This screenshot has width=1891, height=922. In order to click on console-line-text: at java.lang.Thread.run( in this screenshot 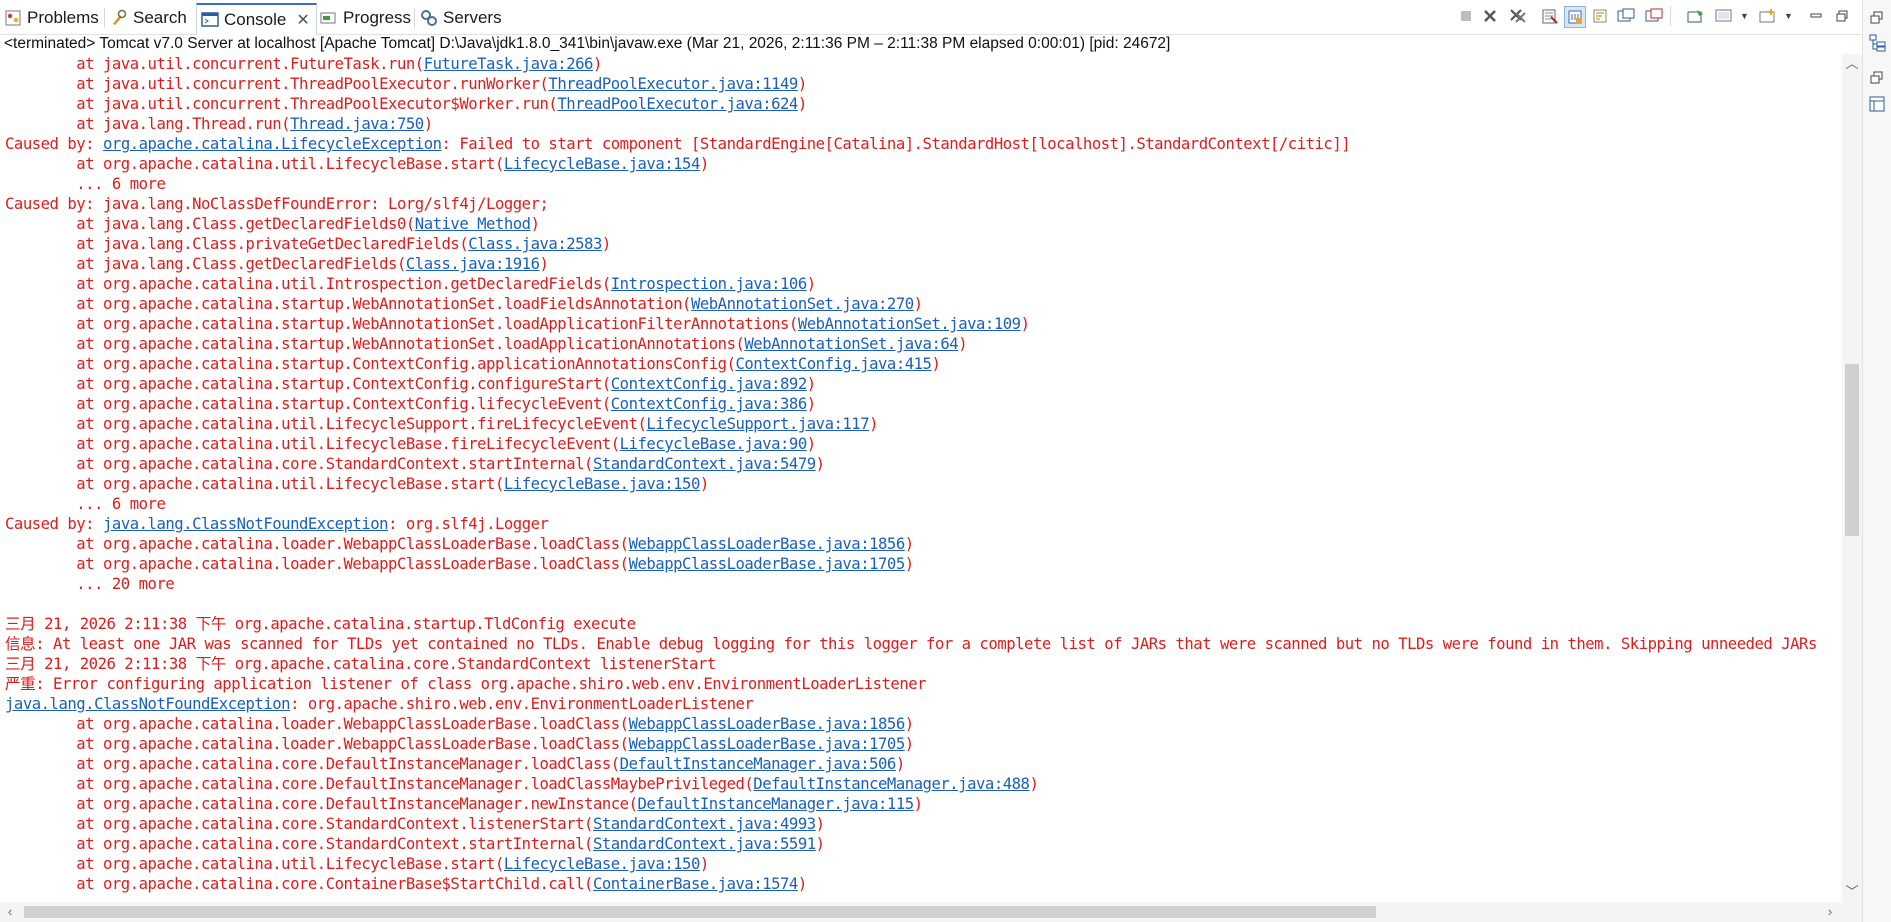, I will do `click(148, 124)`.